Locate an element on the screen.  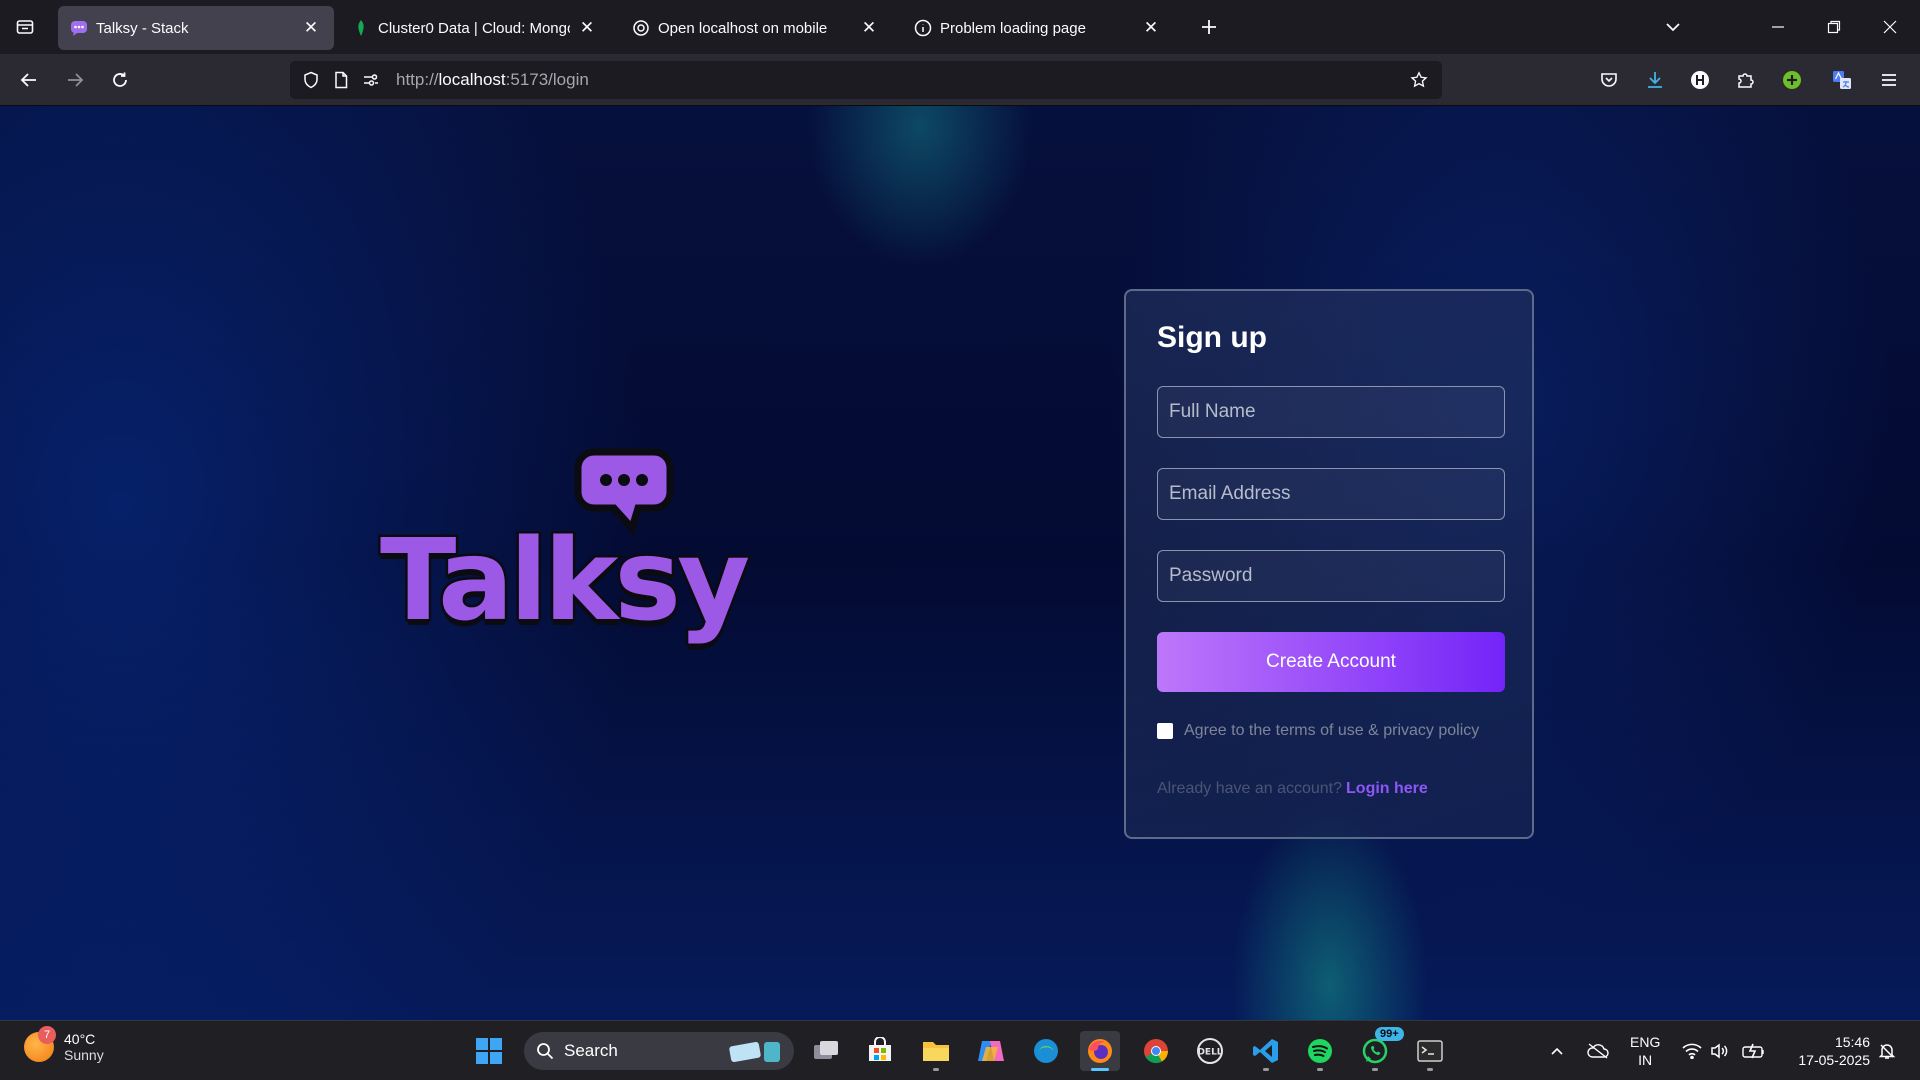
email-field is located at coordinates (1331, 494).